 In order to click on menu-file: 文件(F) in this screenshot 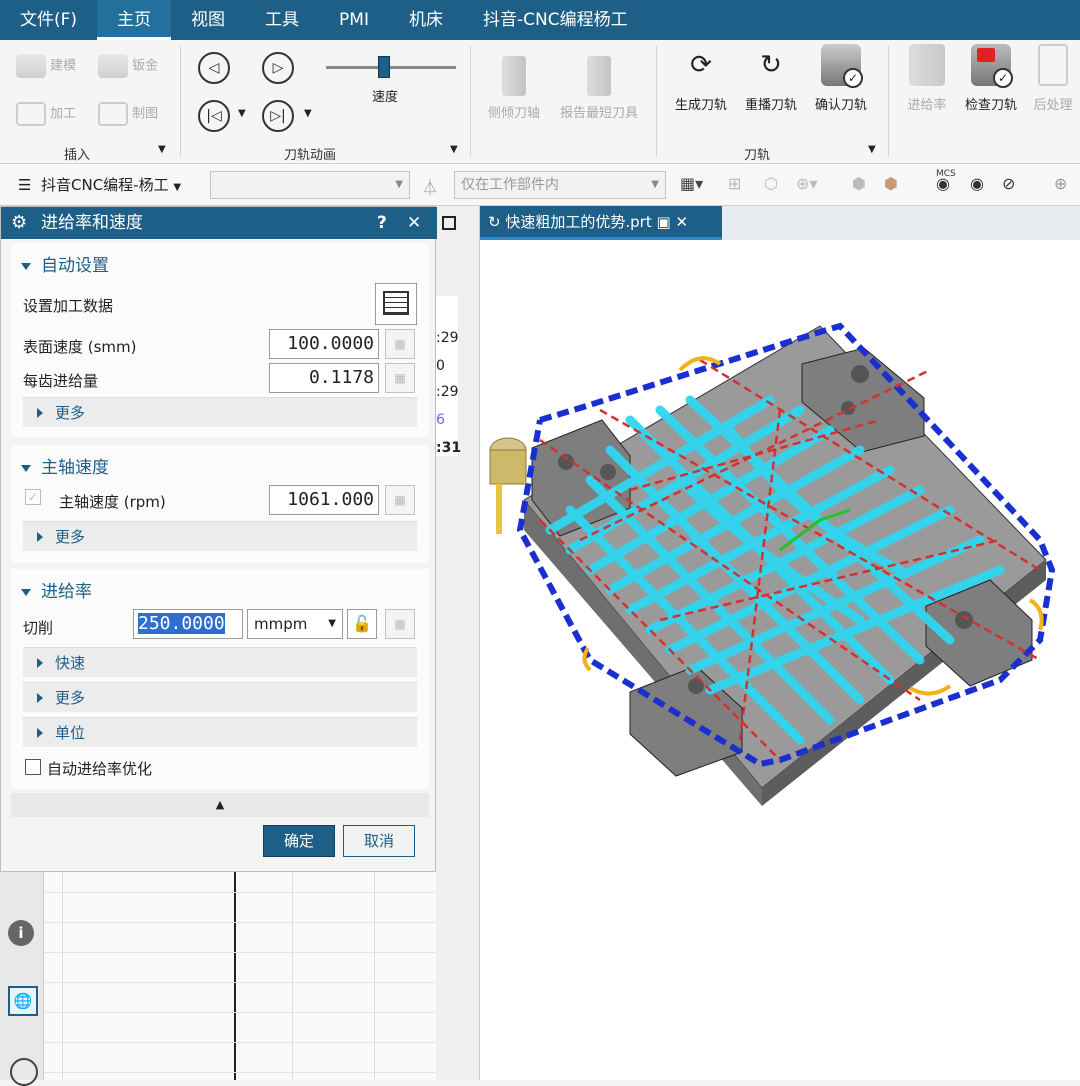, I will do `click(48, 20)`.